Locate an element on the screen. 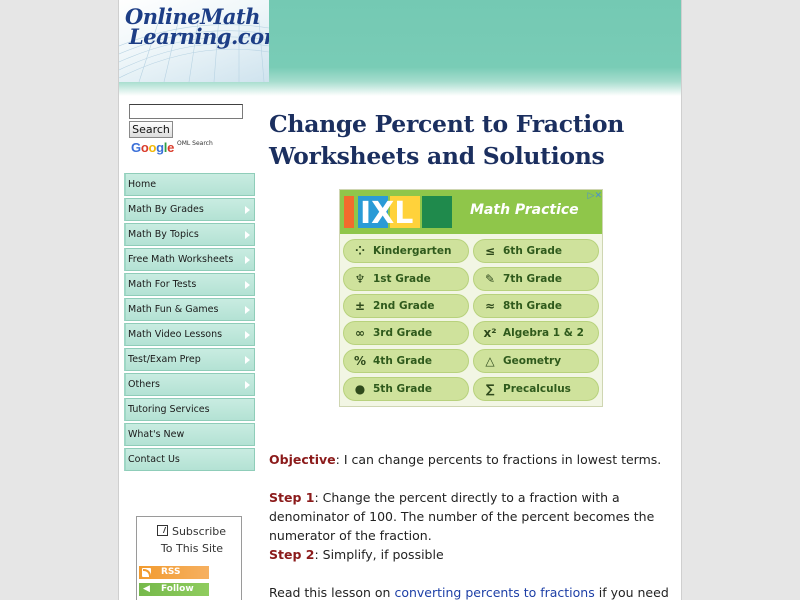  dots-icon: ⁘ is located at coordinates (360, 251).